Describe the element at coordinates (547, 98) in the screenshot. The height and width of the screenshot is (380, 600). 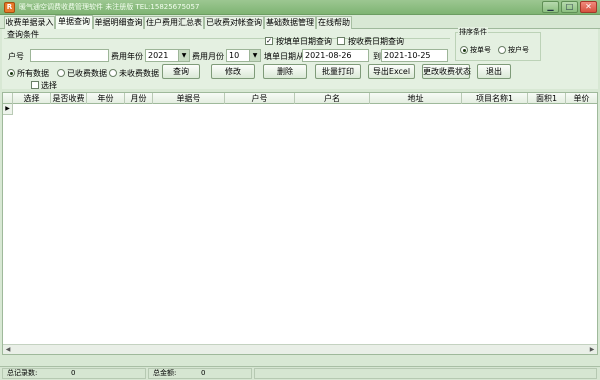
I see `col-area-1: 面积1` at that location.